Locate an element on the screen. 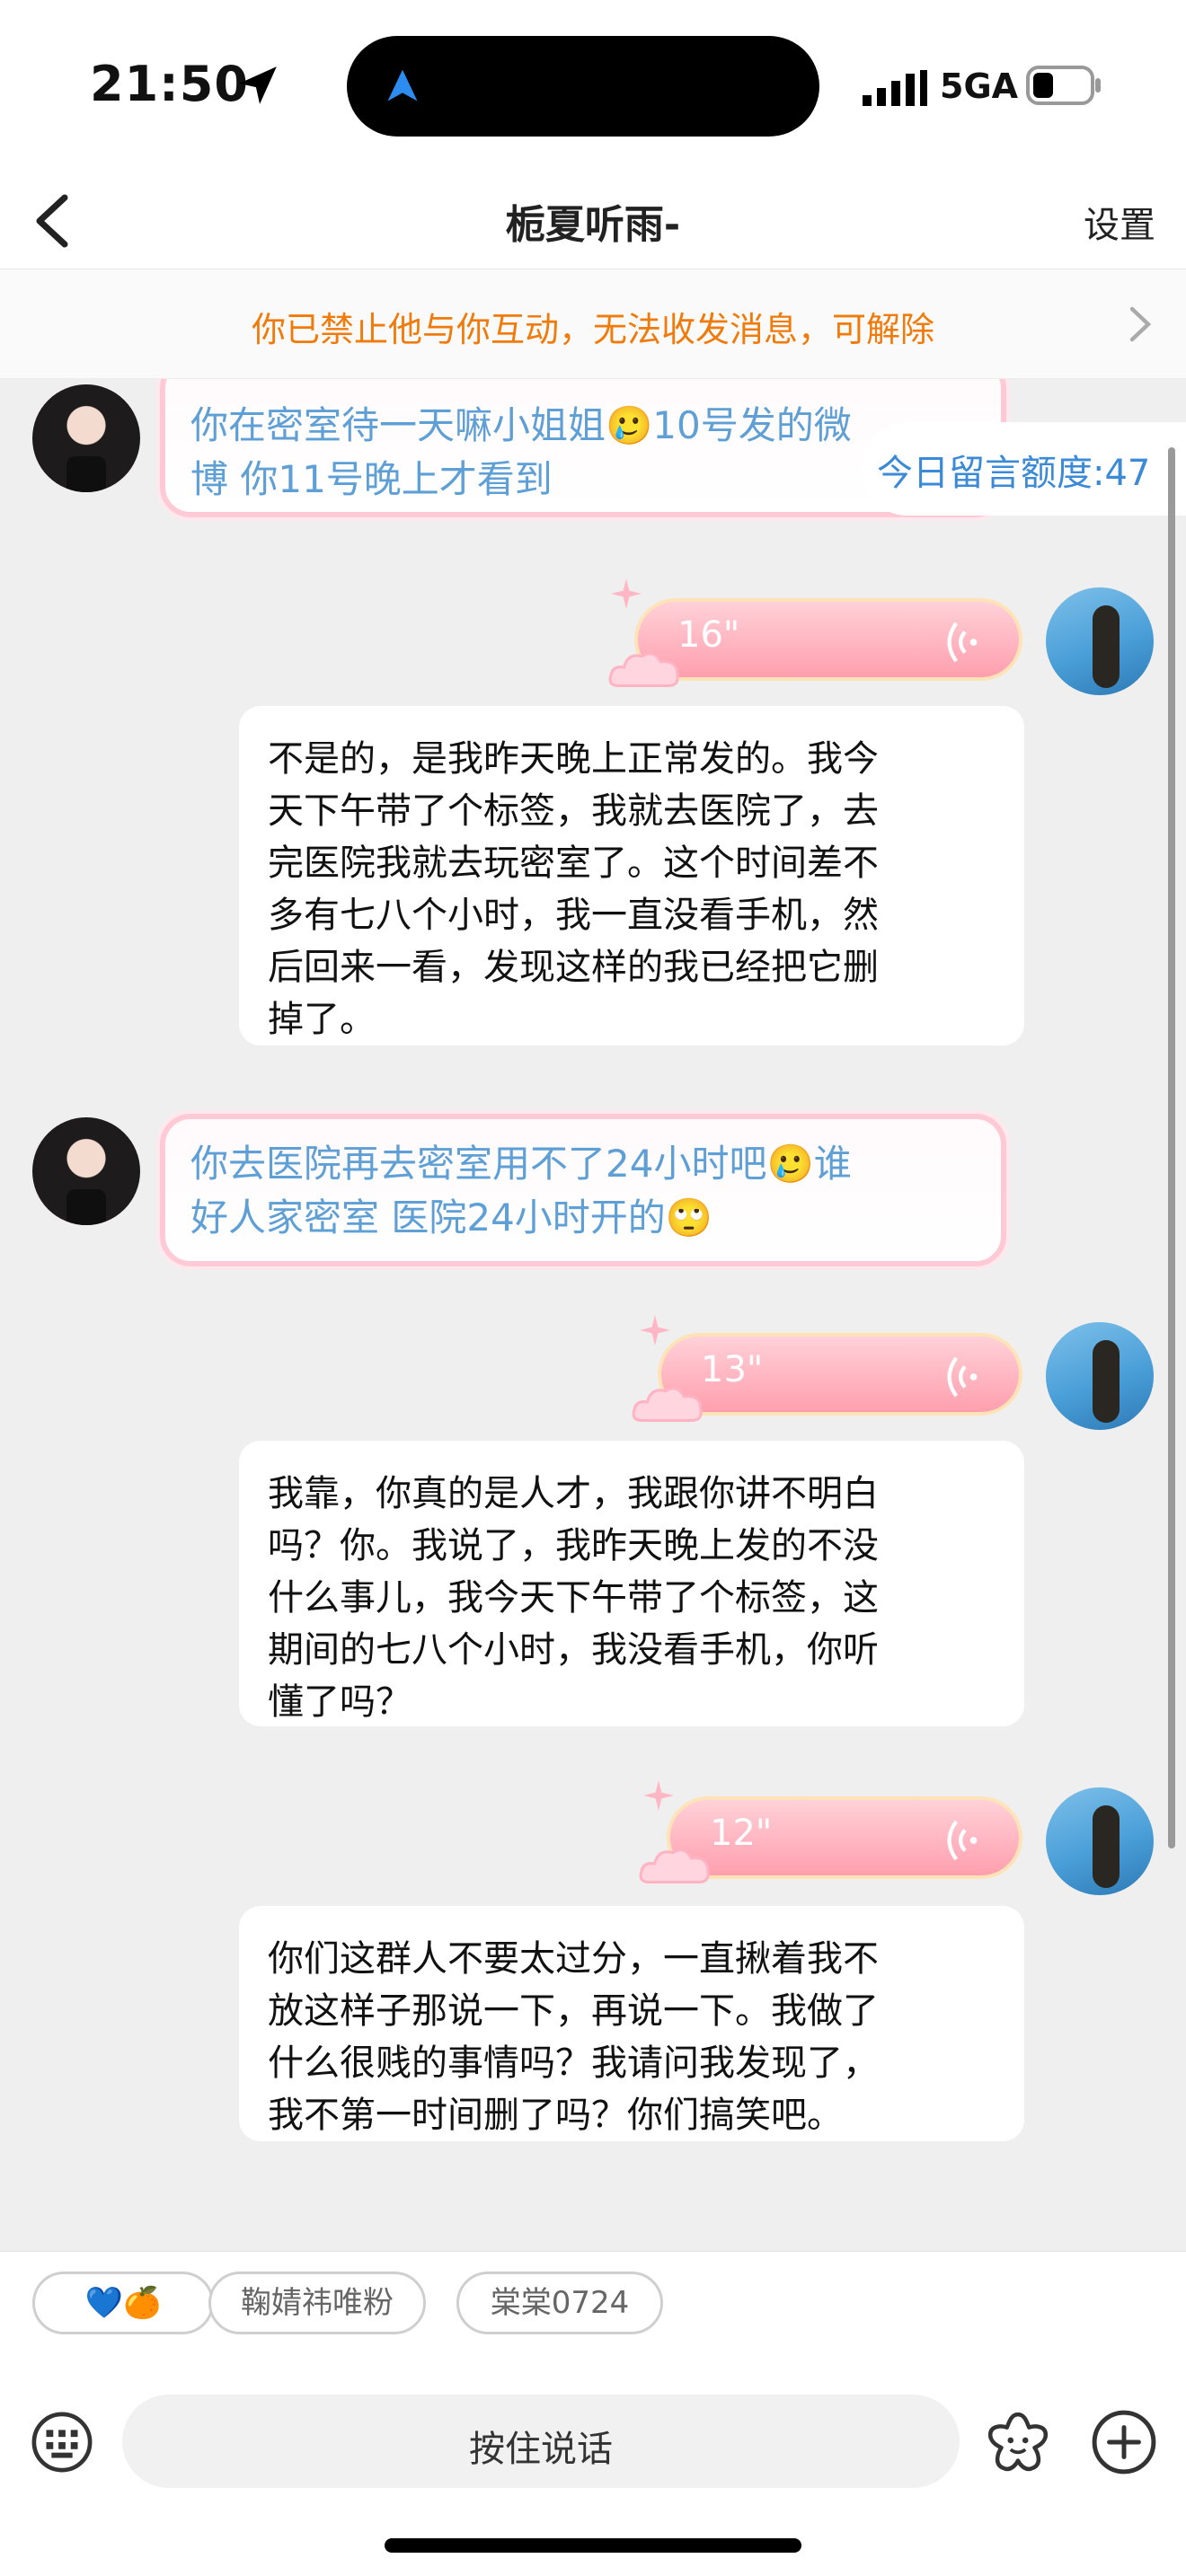  message-line: 什么事儿，我今天下午带了个标签，这 is located at coordinates (573, 1598).